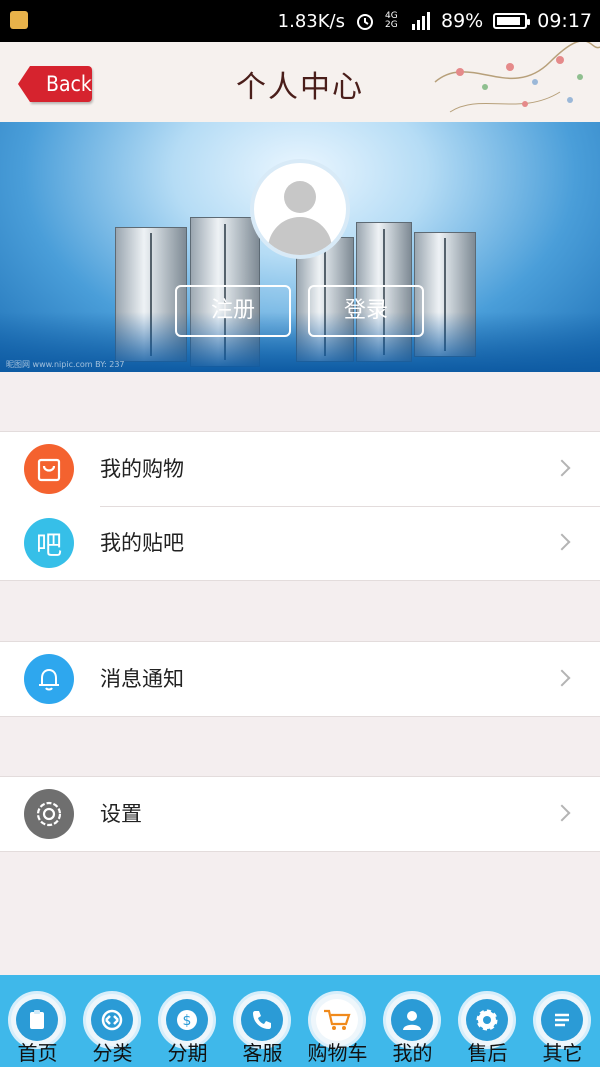 The width and height of the screenshot is (600, 1067). I want to click on nav-item-other: 其它, so click(562, 1026).